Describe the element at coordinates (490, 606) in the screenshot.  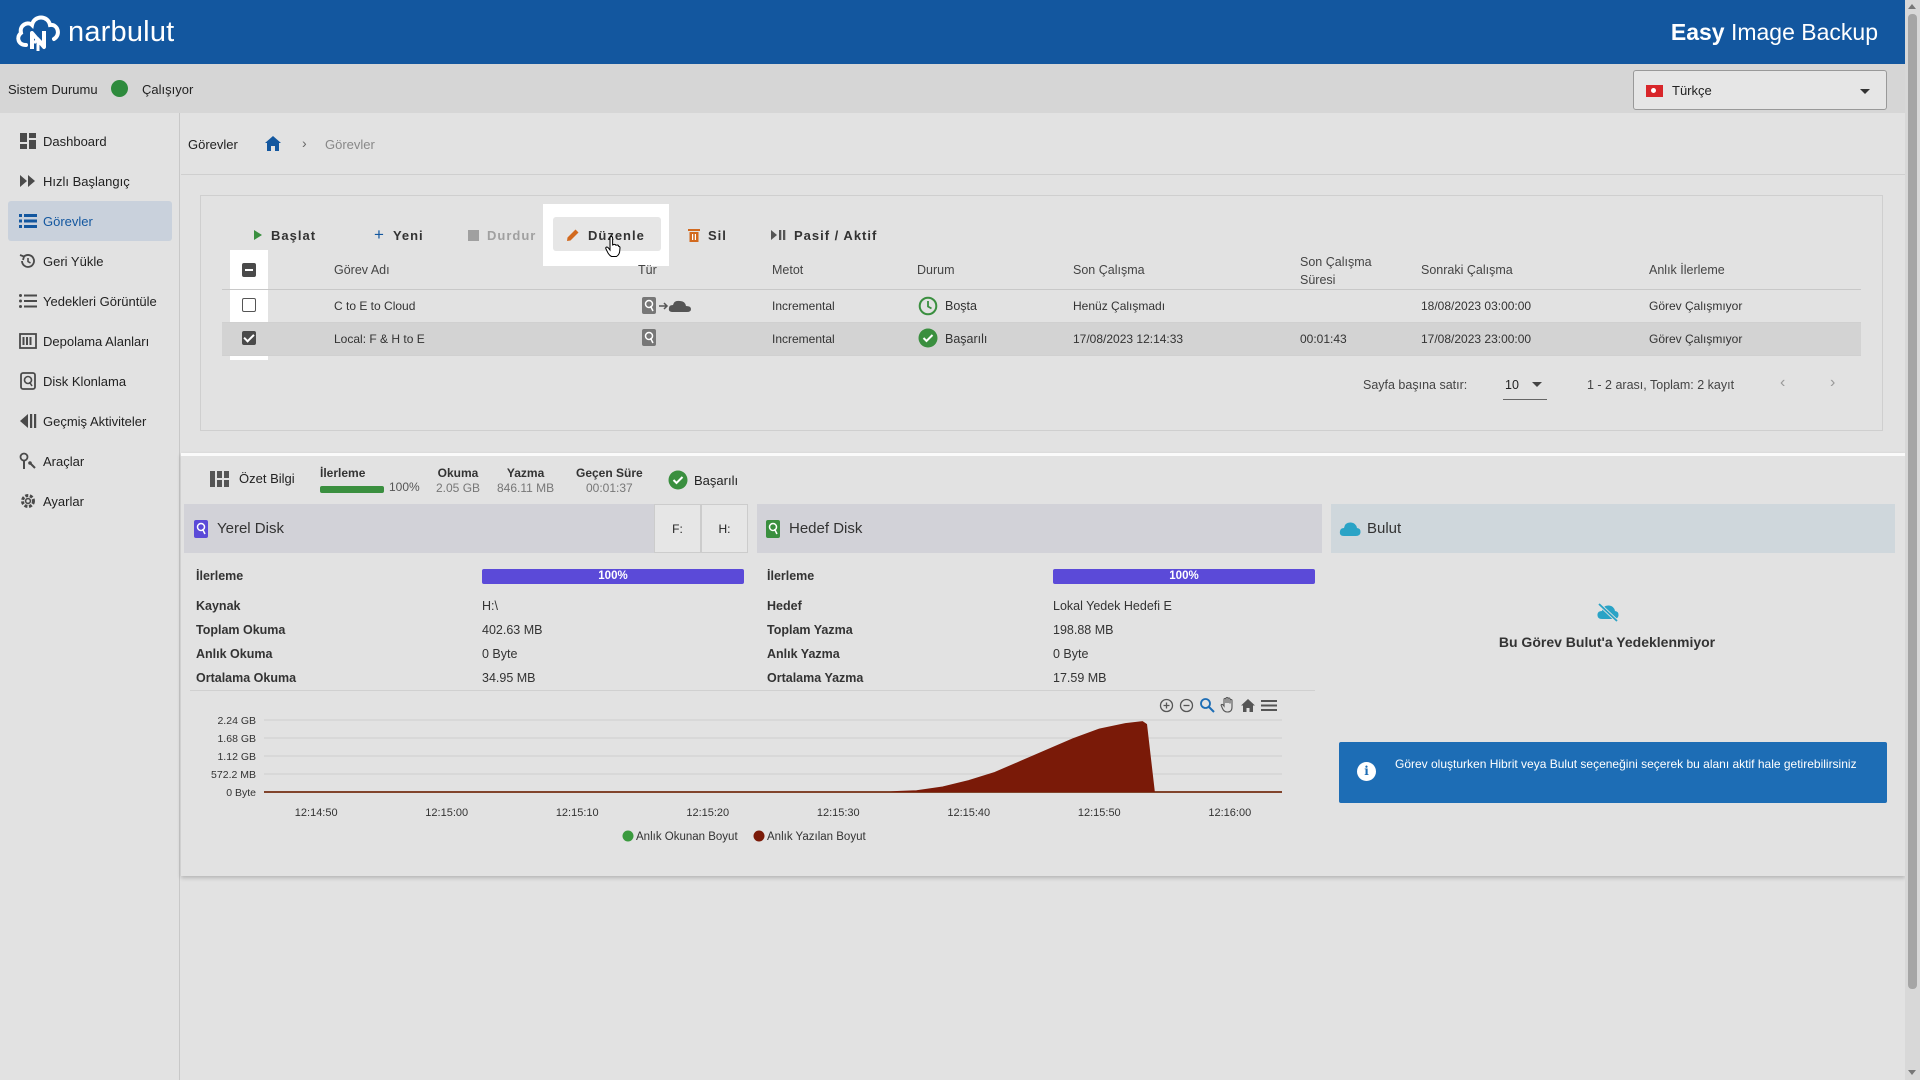
I see `source-value: H:\` at that location.